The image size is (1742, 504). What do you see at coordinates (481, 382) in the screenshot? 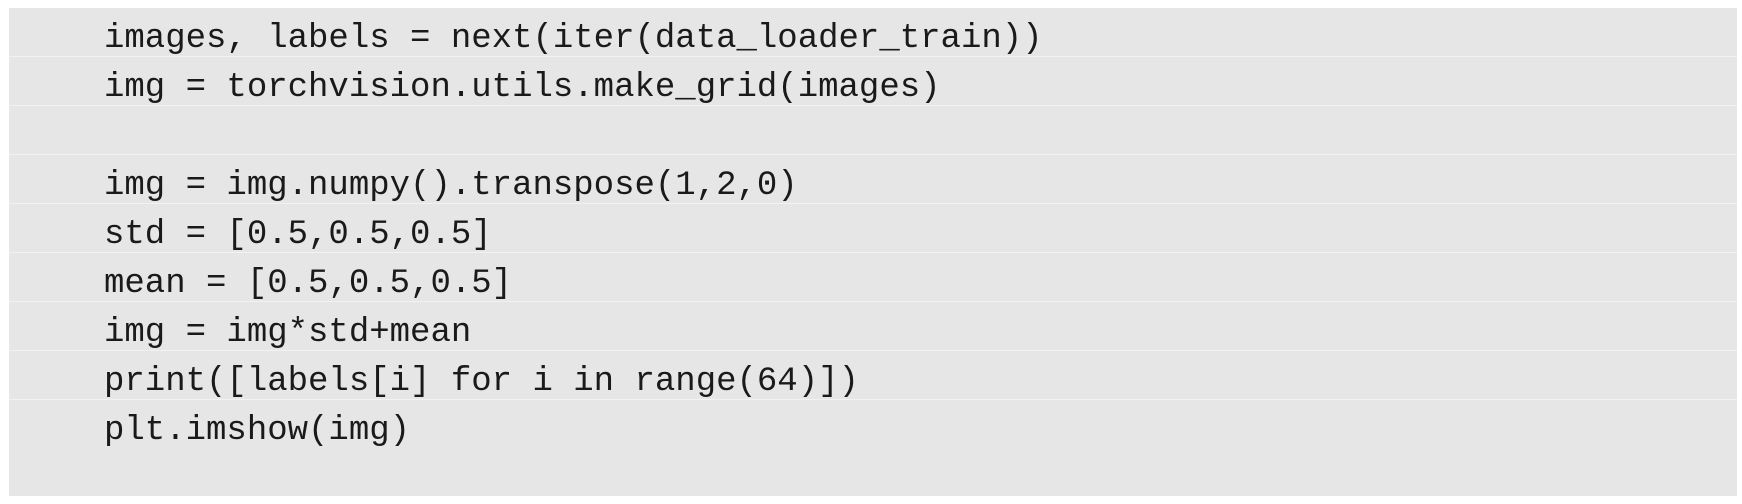
I see `code-line-8: print([labels[i] for i in range(64)])` at bounding box center [481, 382].